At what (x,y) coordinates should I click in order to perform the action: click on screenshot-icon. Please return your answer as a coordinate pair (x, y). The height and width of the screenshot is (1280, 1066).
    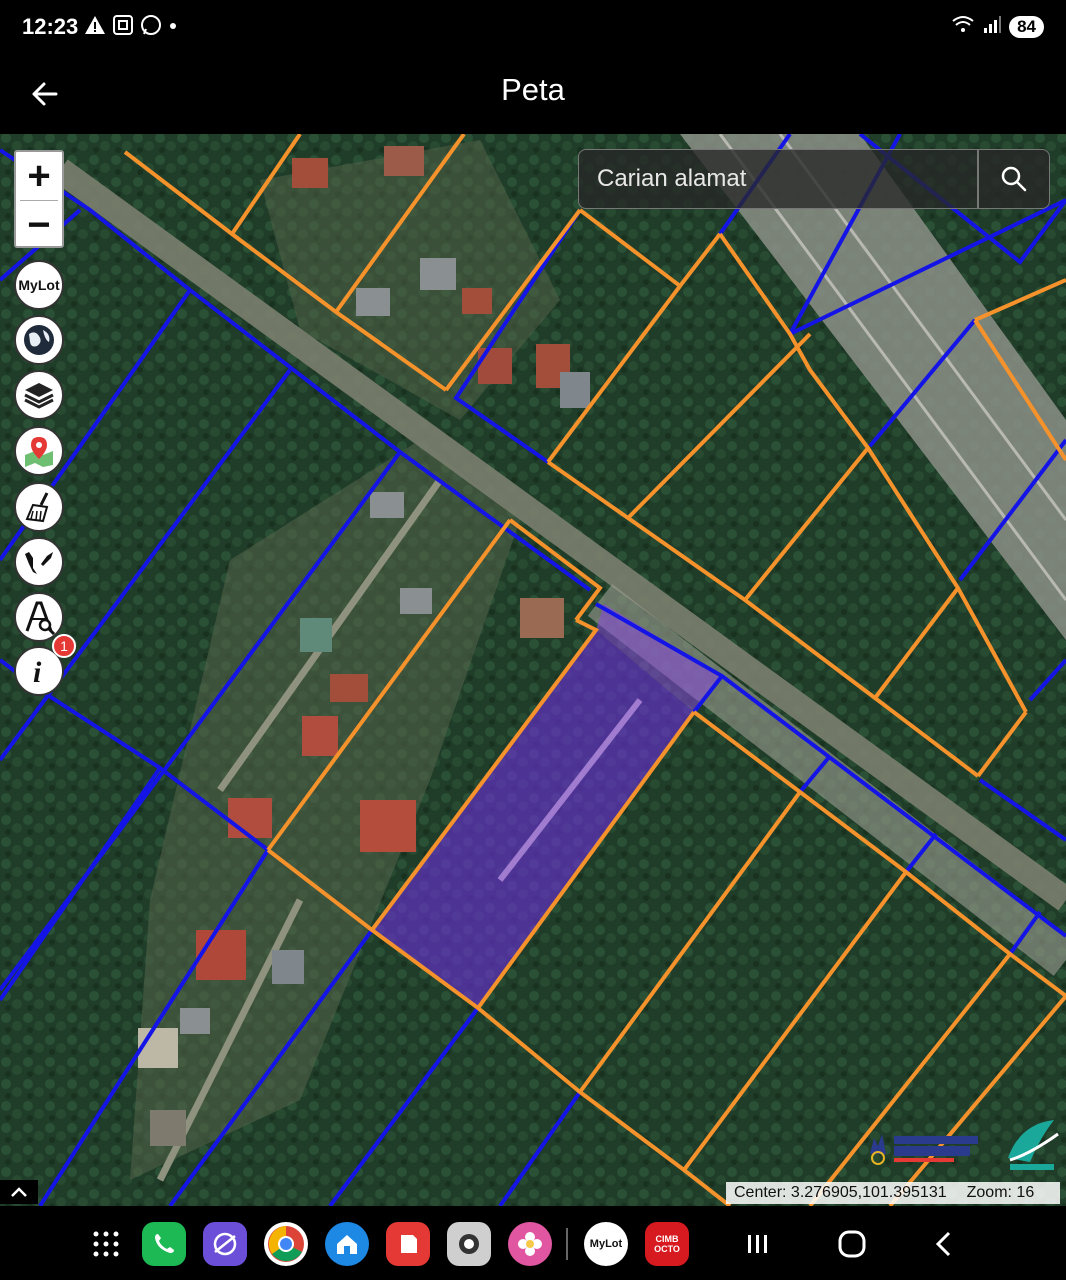
    Looking at the image, I should click on (123, 28).